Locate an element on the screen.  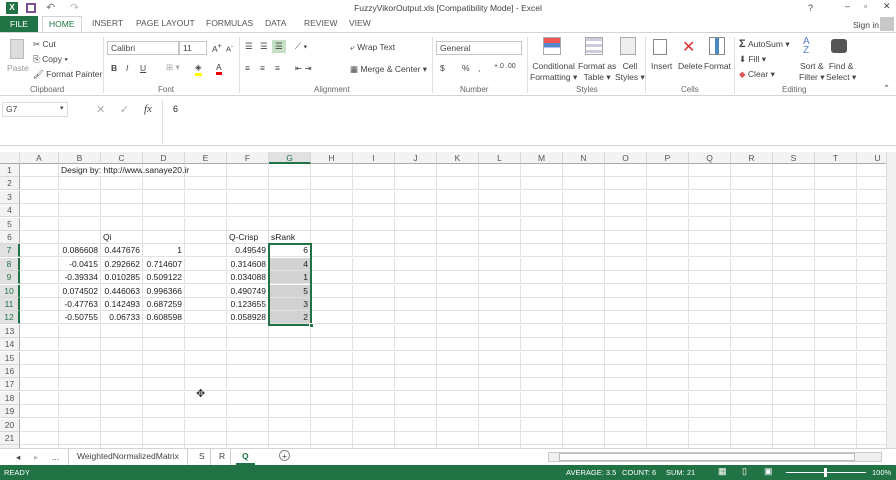
cell-a16 is located at coordinates (39, 371).